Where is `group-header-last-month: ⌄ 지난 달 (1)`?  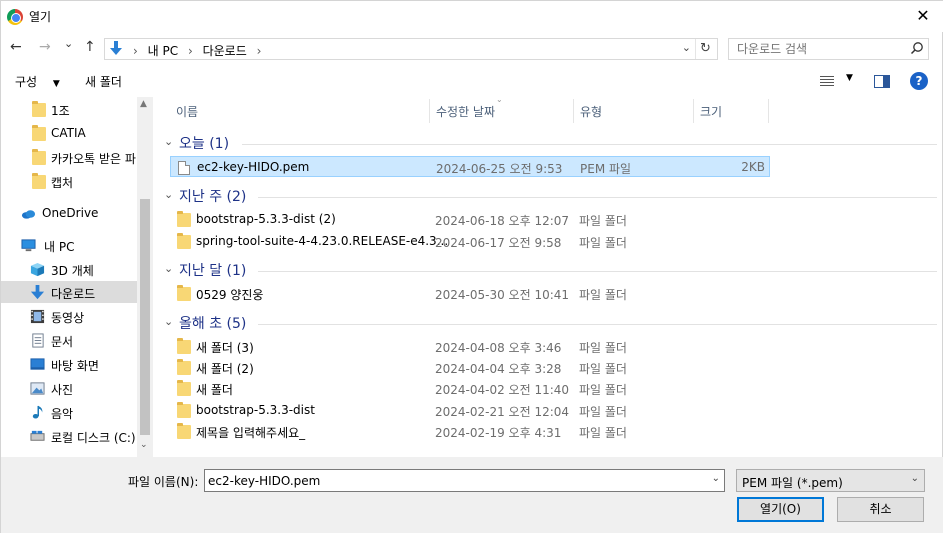 group-header-last-month: ⌄ 지난 달 (1) is located at coordinates (549, 270).